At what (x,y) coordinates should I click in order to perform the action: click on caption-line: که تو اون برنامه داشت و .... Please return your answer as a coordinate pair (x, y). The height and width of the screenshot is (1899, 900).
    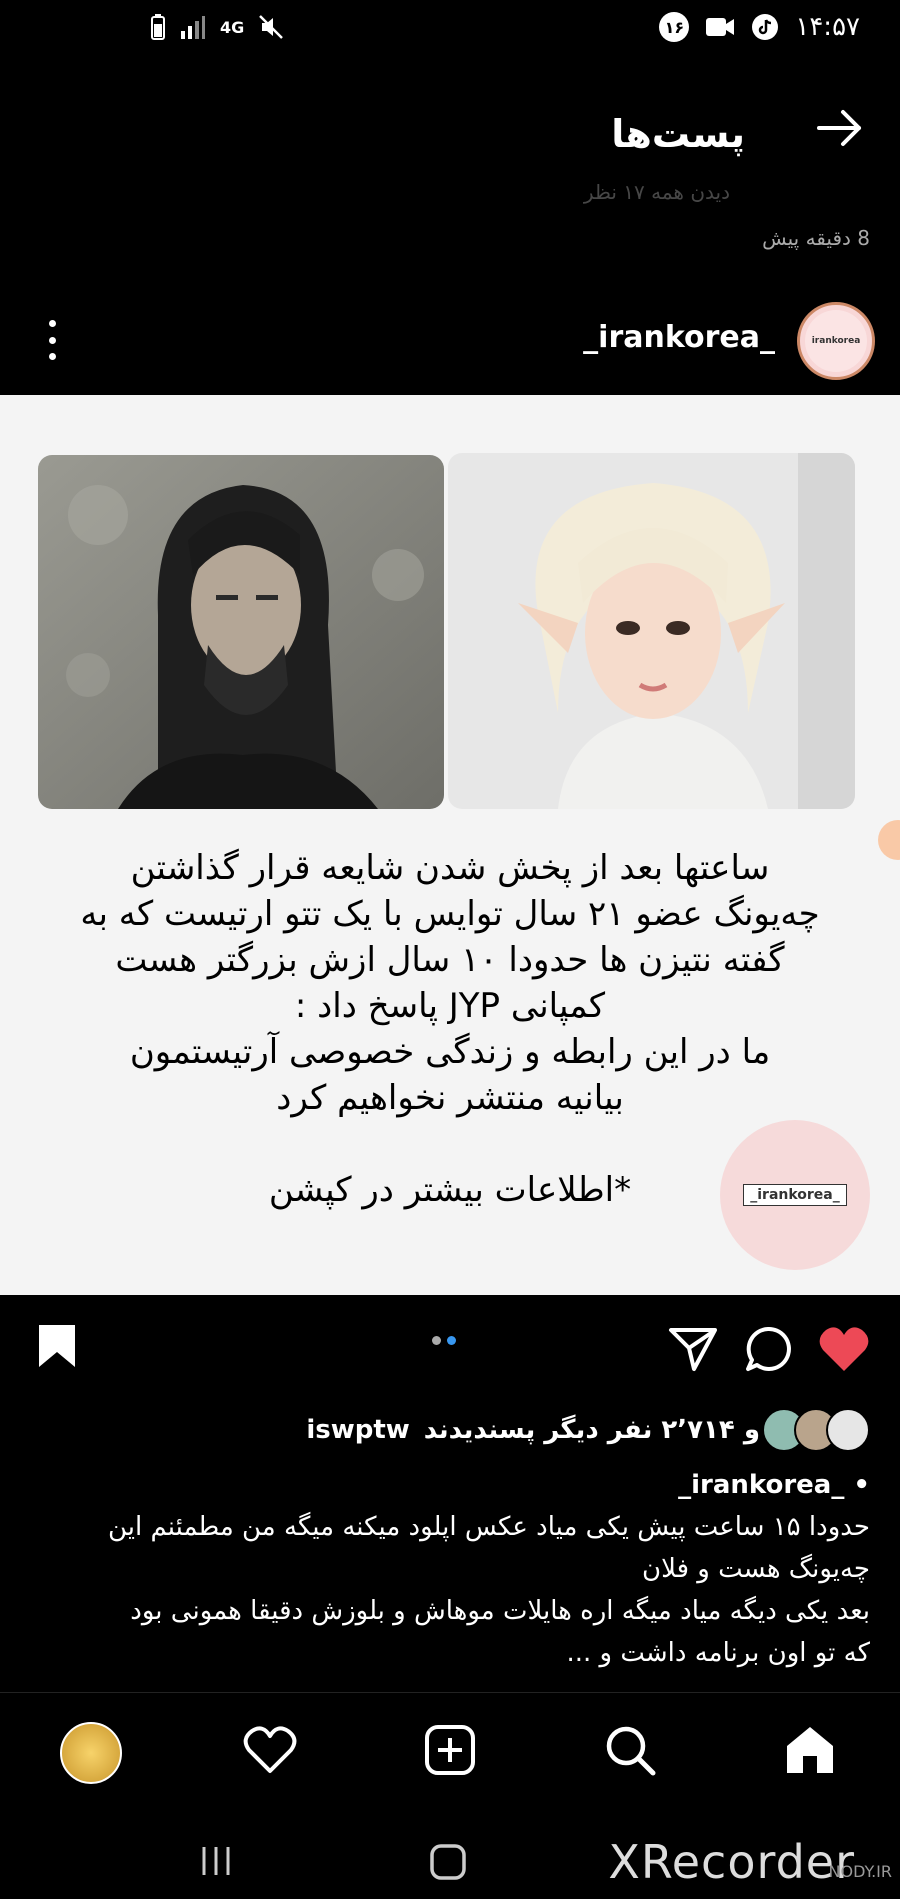
    Looking at the image, I should click on (718, 1653).